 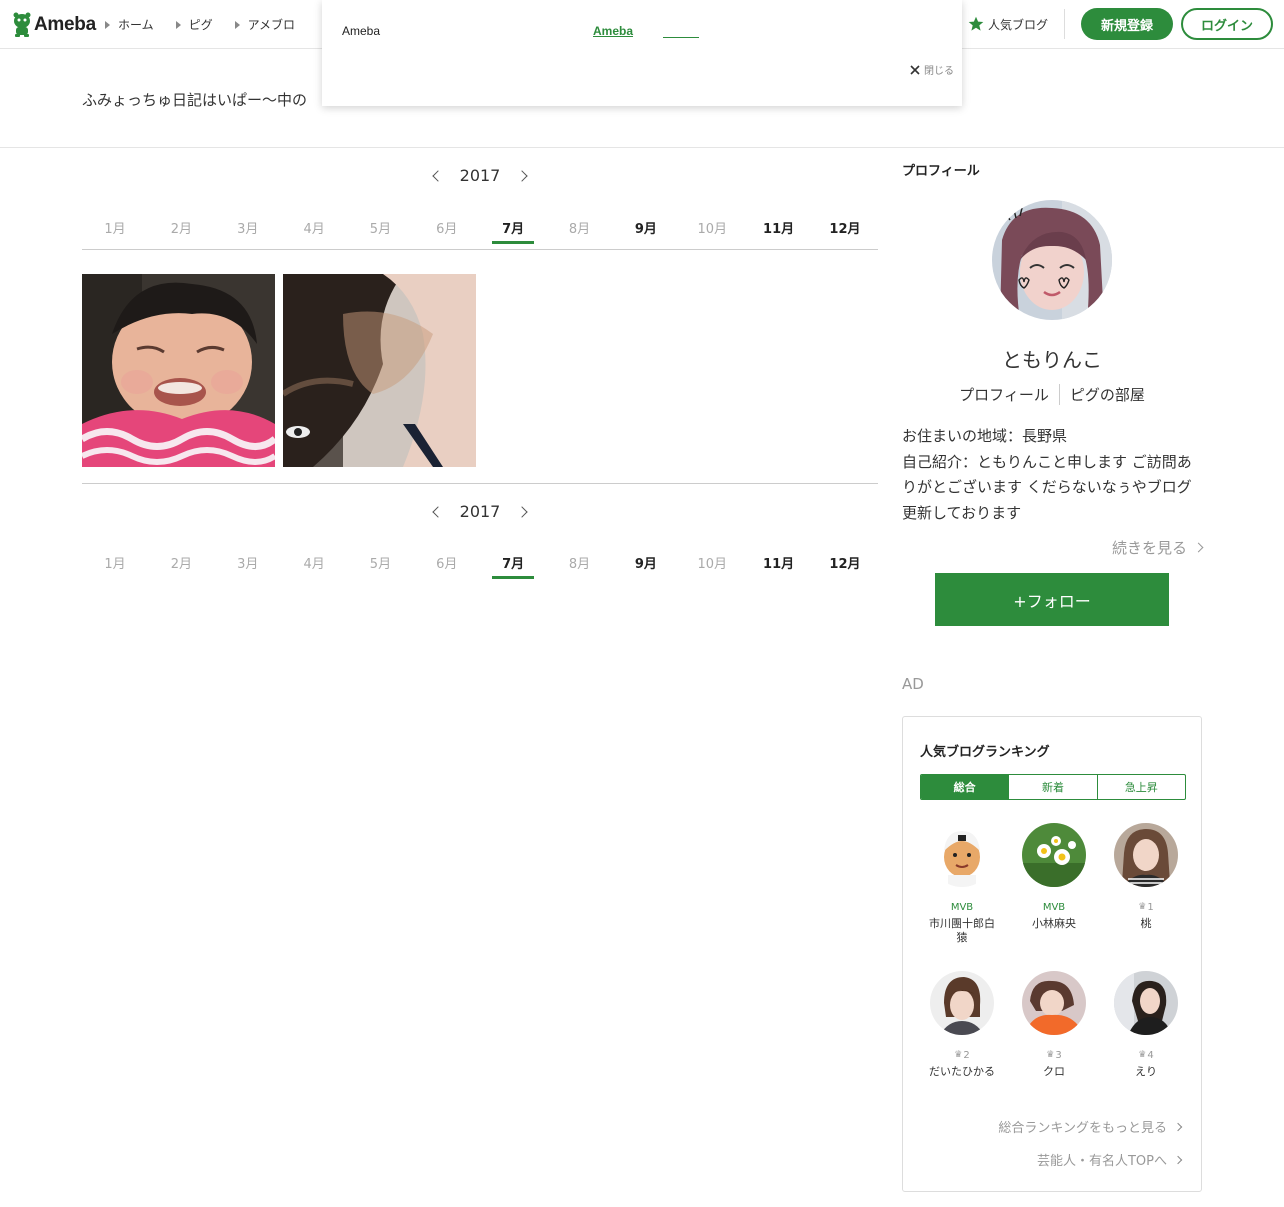 I want to click on ranking-name: 市川團十郎白猿, so click(x=962, y=930).